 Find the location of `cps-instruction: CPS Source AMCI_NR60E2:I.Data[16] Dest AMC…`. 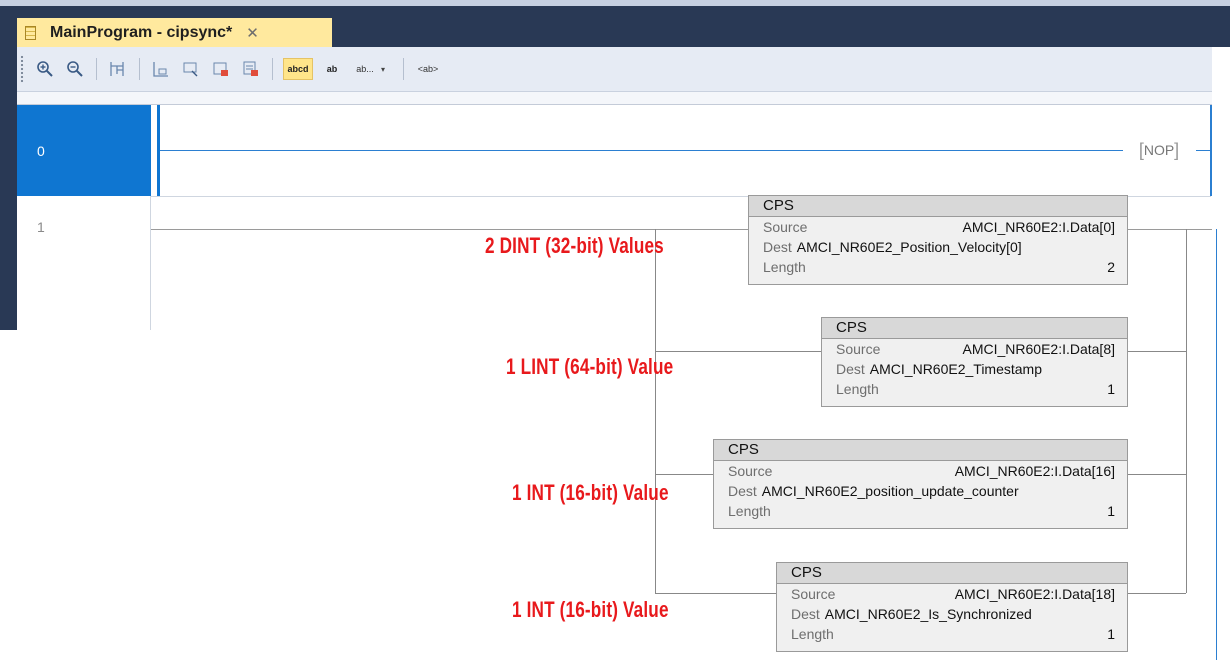

cps-instruction: CPS Source AMCI_NR60E2:I.Data[16] Dest AMC… is located at coordinates (920, 484).